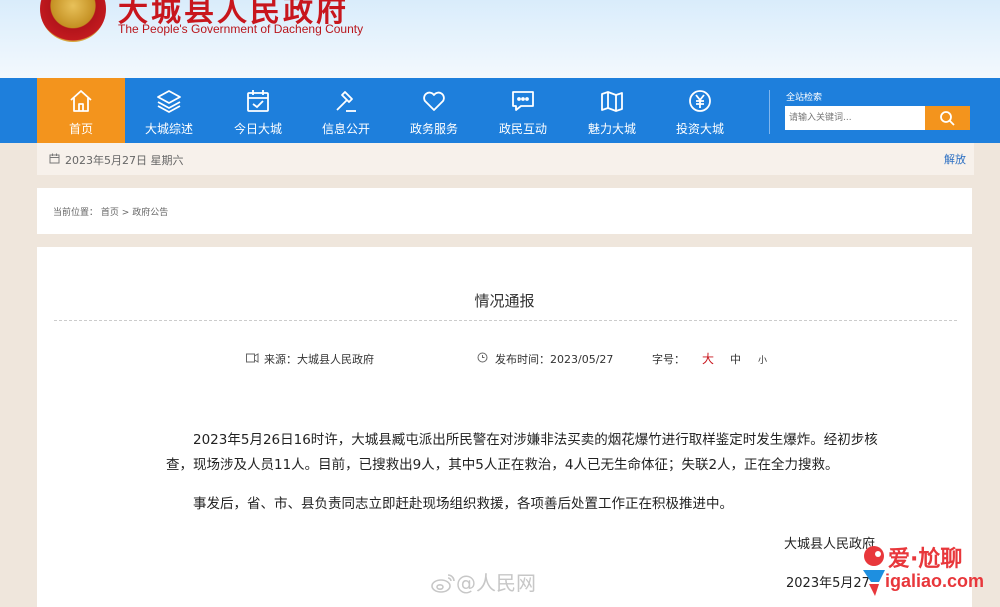  I want to click on font-size-large: 大, so click(708, 358).